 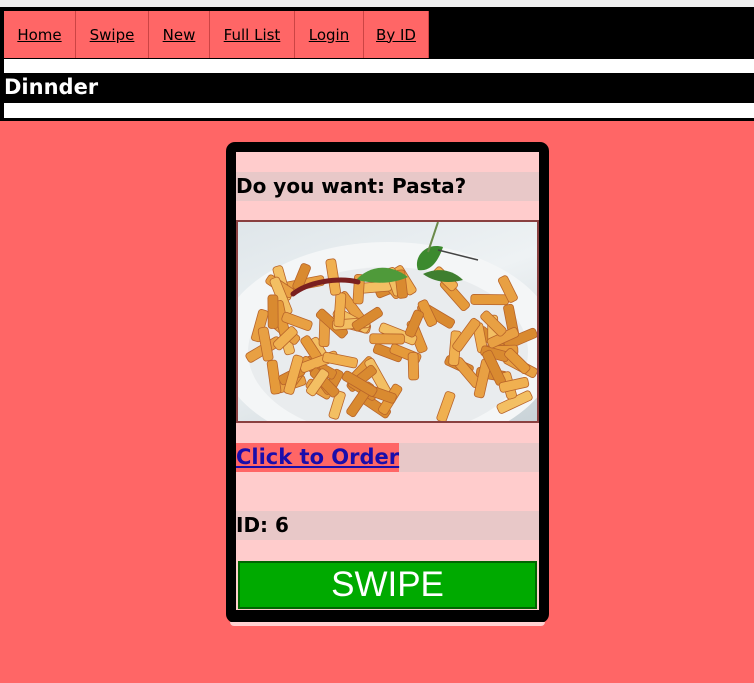 I want to click on nav-login-link: Login, so click(x=329, y=34).